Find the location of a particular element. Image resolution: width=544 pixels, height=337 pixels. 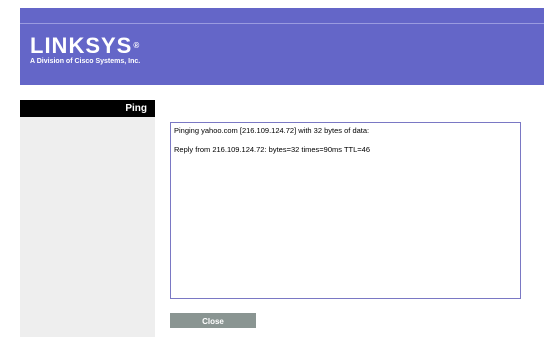

close-button: Close is located at coordinates (213, 320).